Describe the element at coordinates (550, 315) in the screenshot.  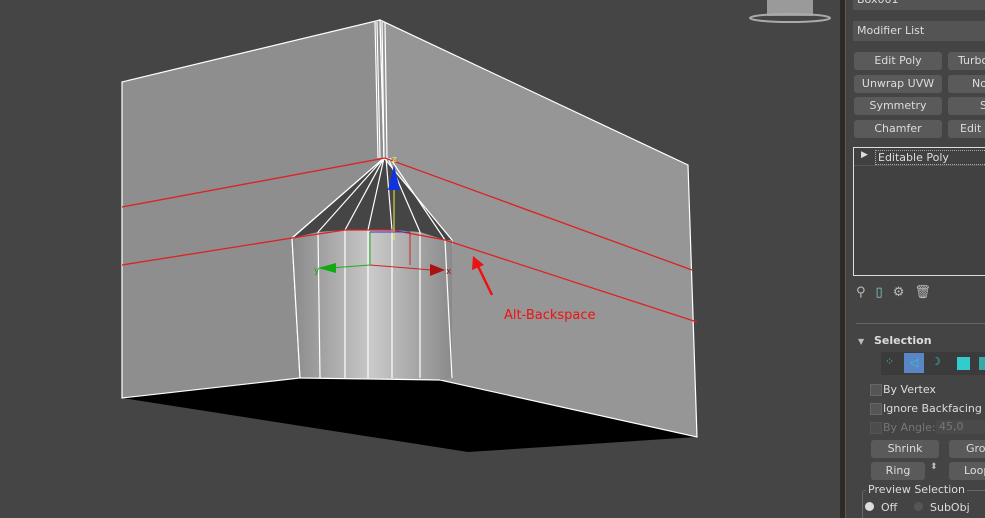
I see `annotation-text: Alt-Backspace` at that location.